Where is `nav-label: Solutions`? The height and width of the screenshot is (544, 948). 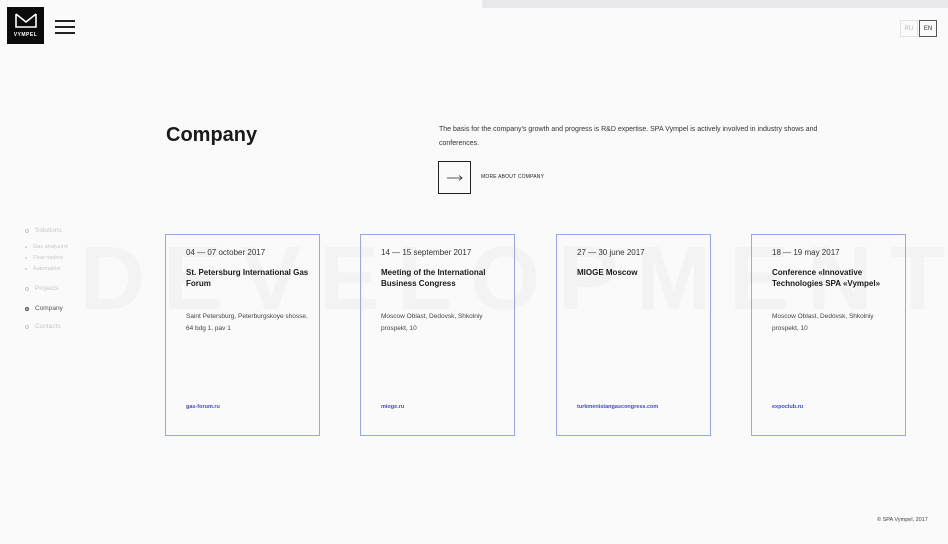
nav-label: Solutions is located at coordinates (48, 230).